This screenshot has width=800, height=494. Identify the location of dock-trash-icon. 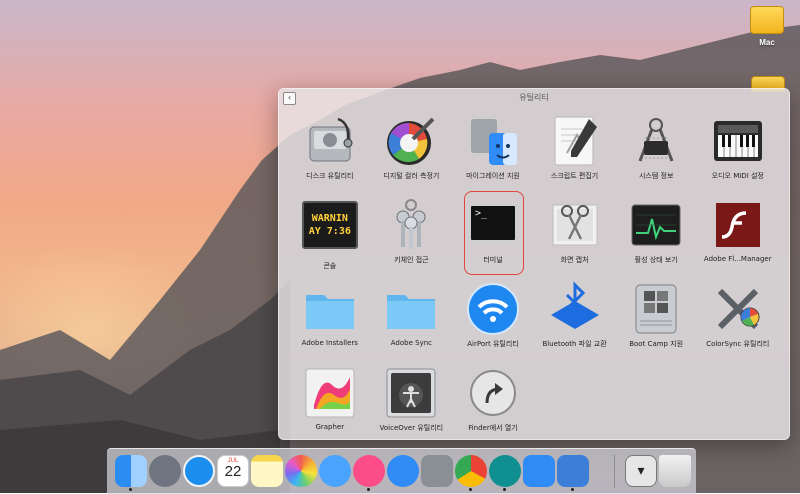
(675, 471).